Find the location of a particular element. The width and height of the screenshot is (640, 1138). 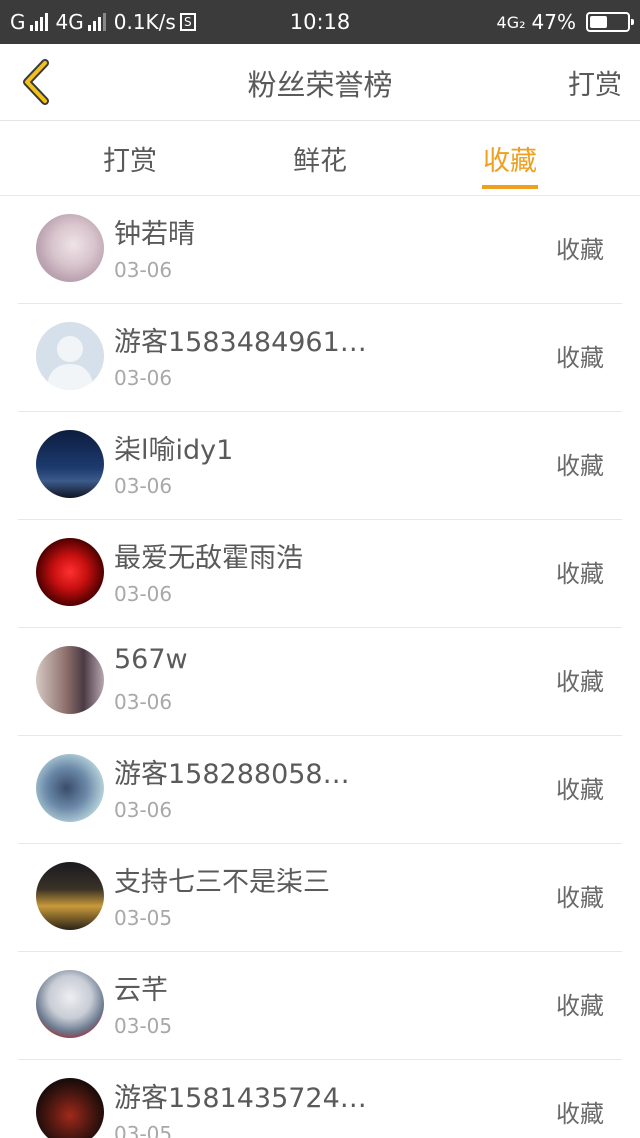

fan-name: 567w is located at coordinates (151, 659).